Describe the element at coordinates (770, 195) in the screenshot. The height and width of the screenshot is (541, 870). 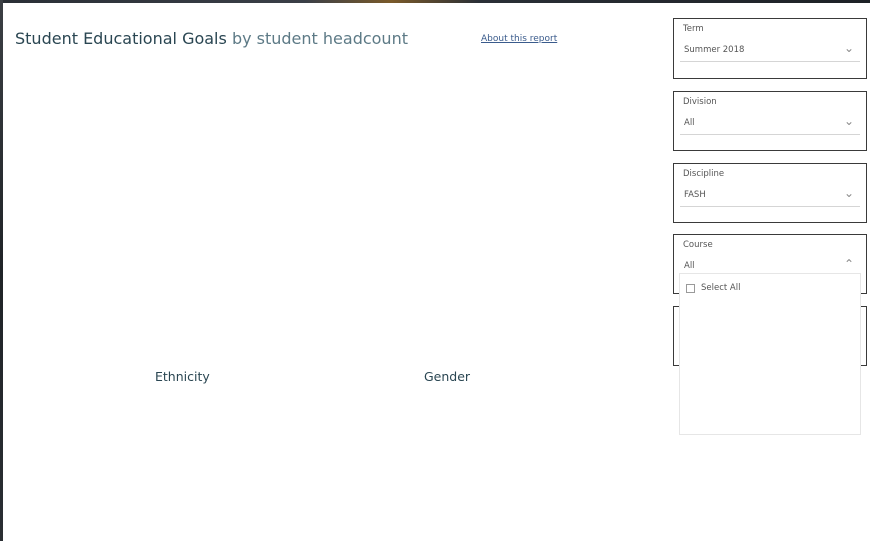
I see `discipline-dropdown: FASH ⌄` at that location.